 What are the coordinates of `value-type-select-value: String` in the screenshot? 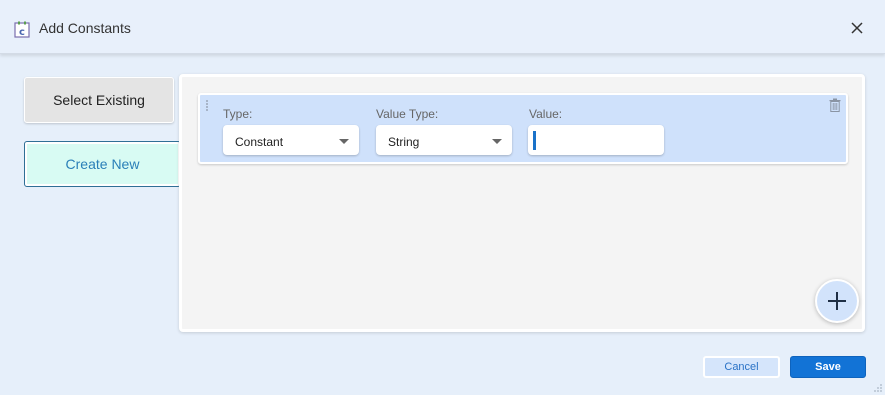 It's located at (404, 142).